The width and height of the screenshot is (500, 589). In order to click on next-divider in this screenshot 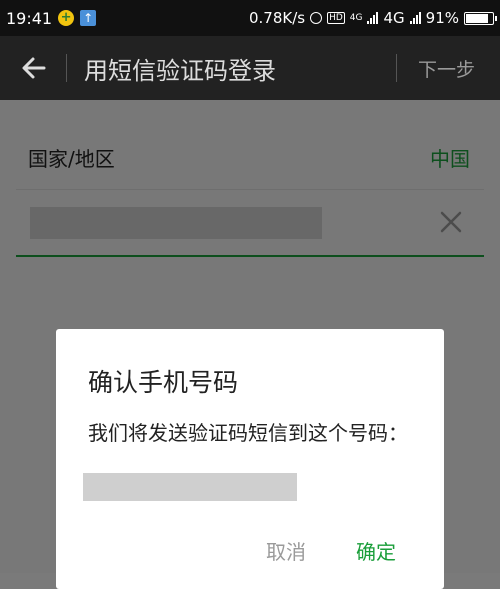, I will do `click(396, 68)`.